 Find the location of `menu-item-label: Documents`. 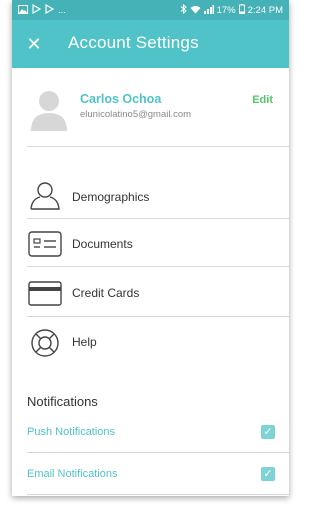

menu-item-label: Documents is located at coordinates (102, 244).